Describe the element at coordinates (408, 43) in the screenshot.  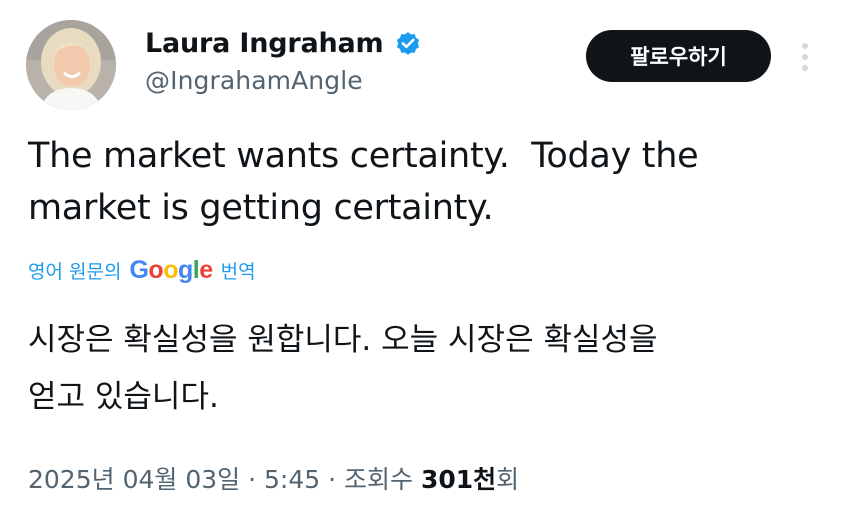
I see `verified-badge-icon` at that location.